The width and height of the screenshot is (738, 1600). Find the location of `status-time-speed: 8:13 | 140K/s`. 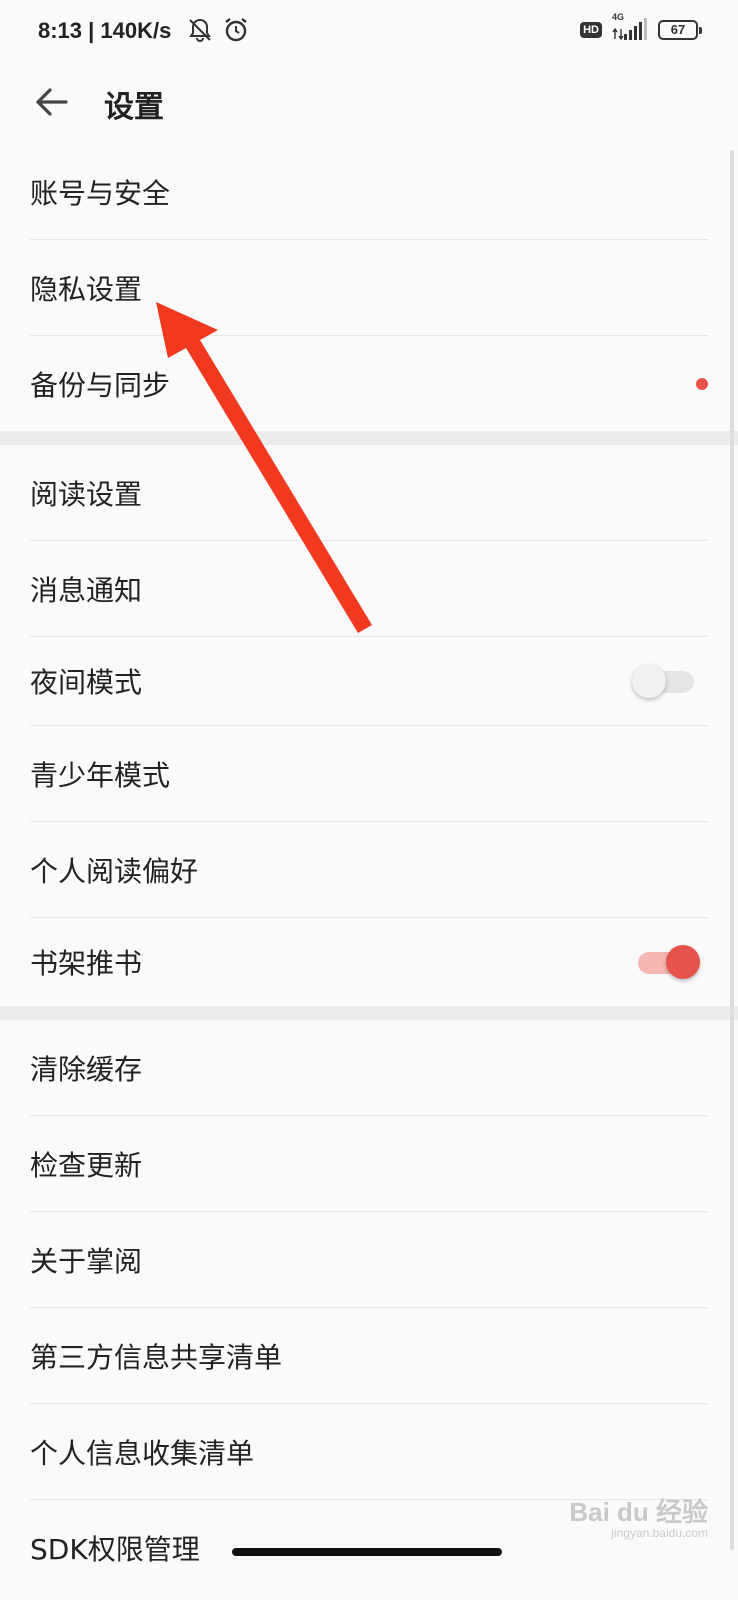

status-time-speed: 8:13 | 140K/s is located at coordinates (105, 30).